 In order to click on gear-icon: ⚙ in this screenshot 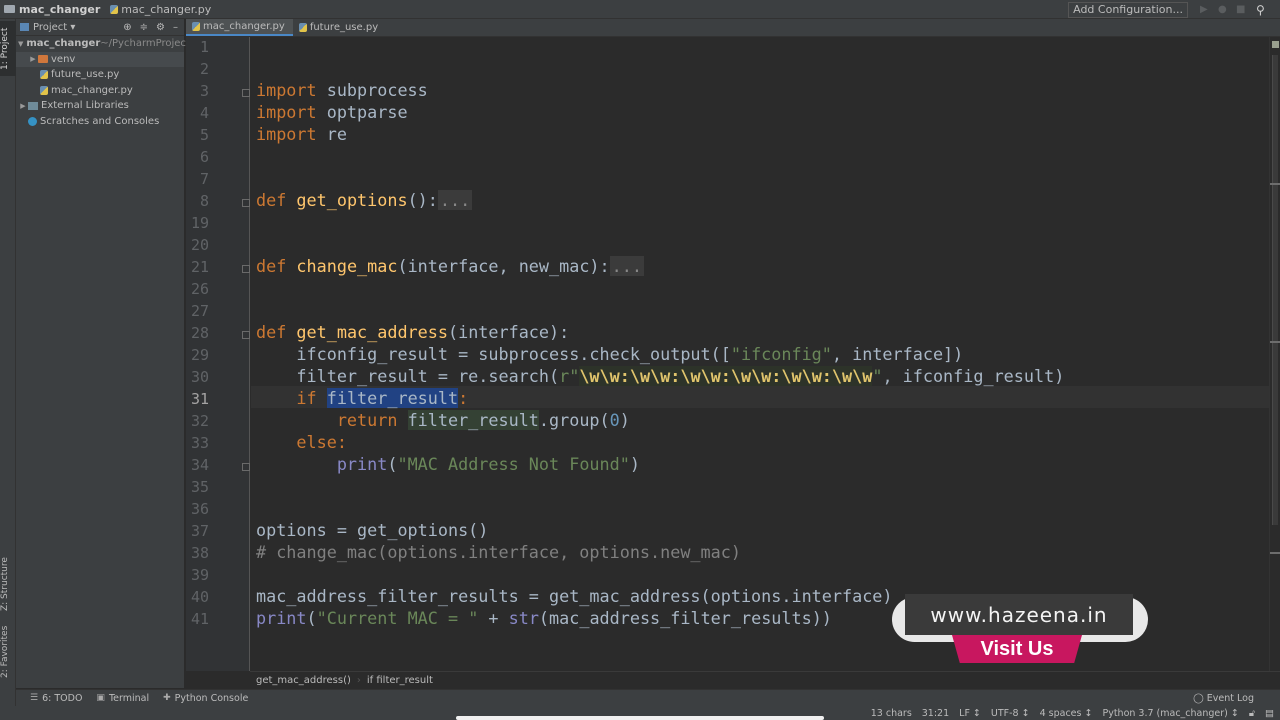, I will do `click(160, 27)`.